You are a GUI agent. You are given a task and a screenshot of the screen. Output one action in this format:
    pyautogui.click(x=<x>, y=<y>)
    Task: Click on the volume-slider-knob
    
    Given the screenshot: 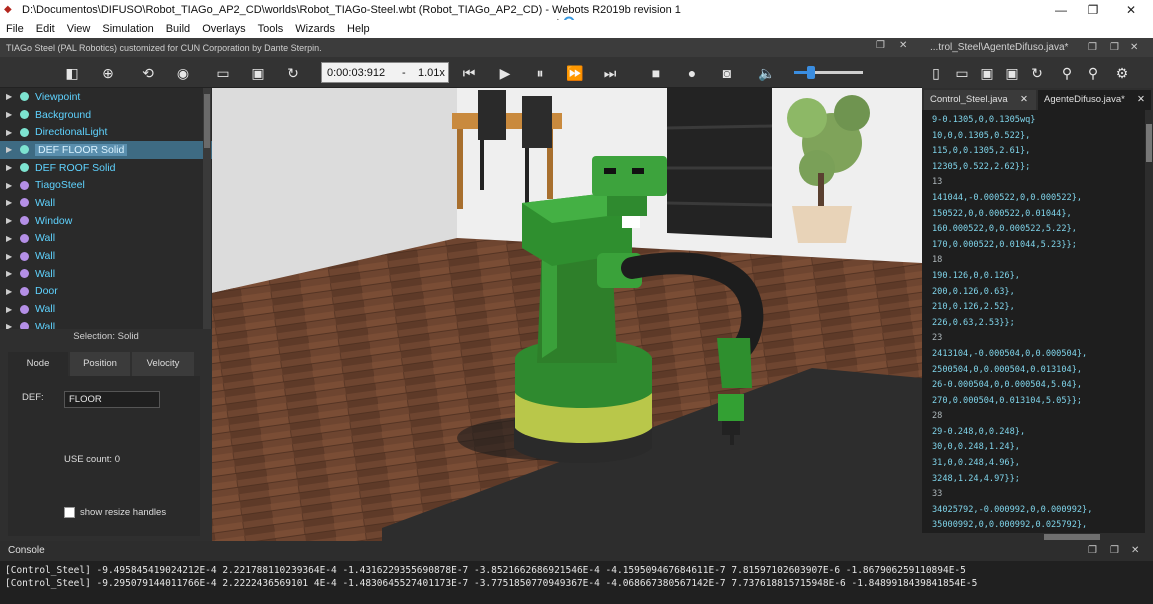 What is the action you would take?
    pyautogui.click(x=811, y=72)
    